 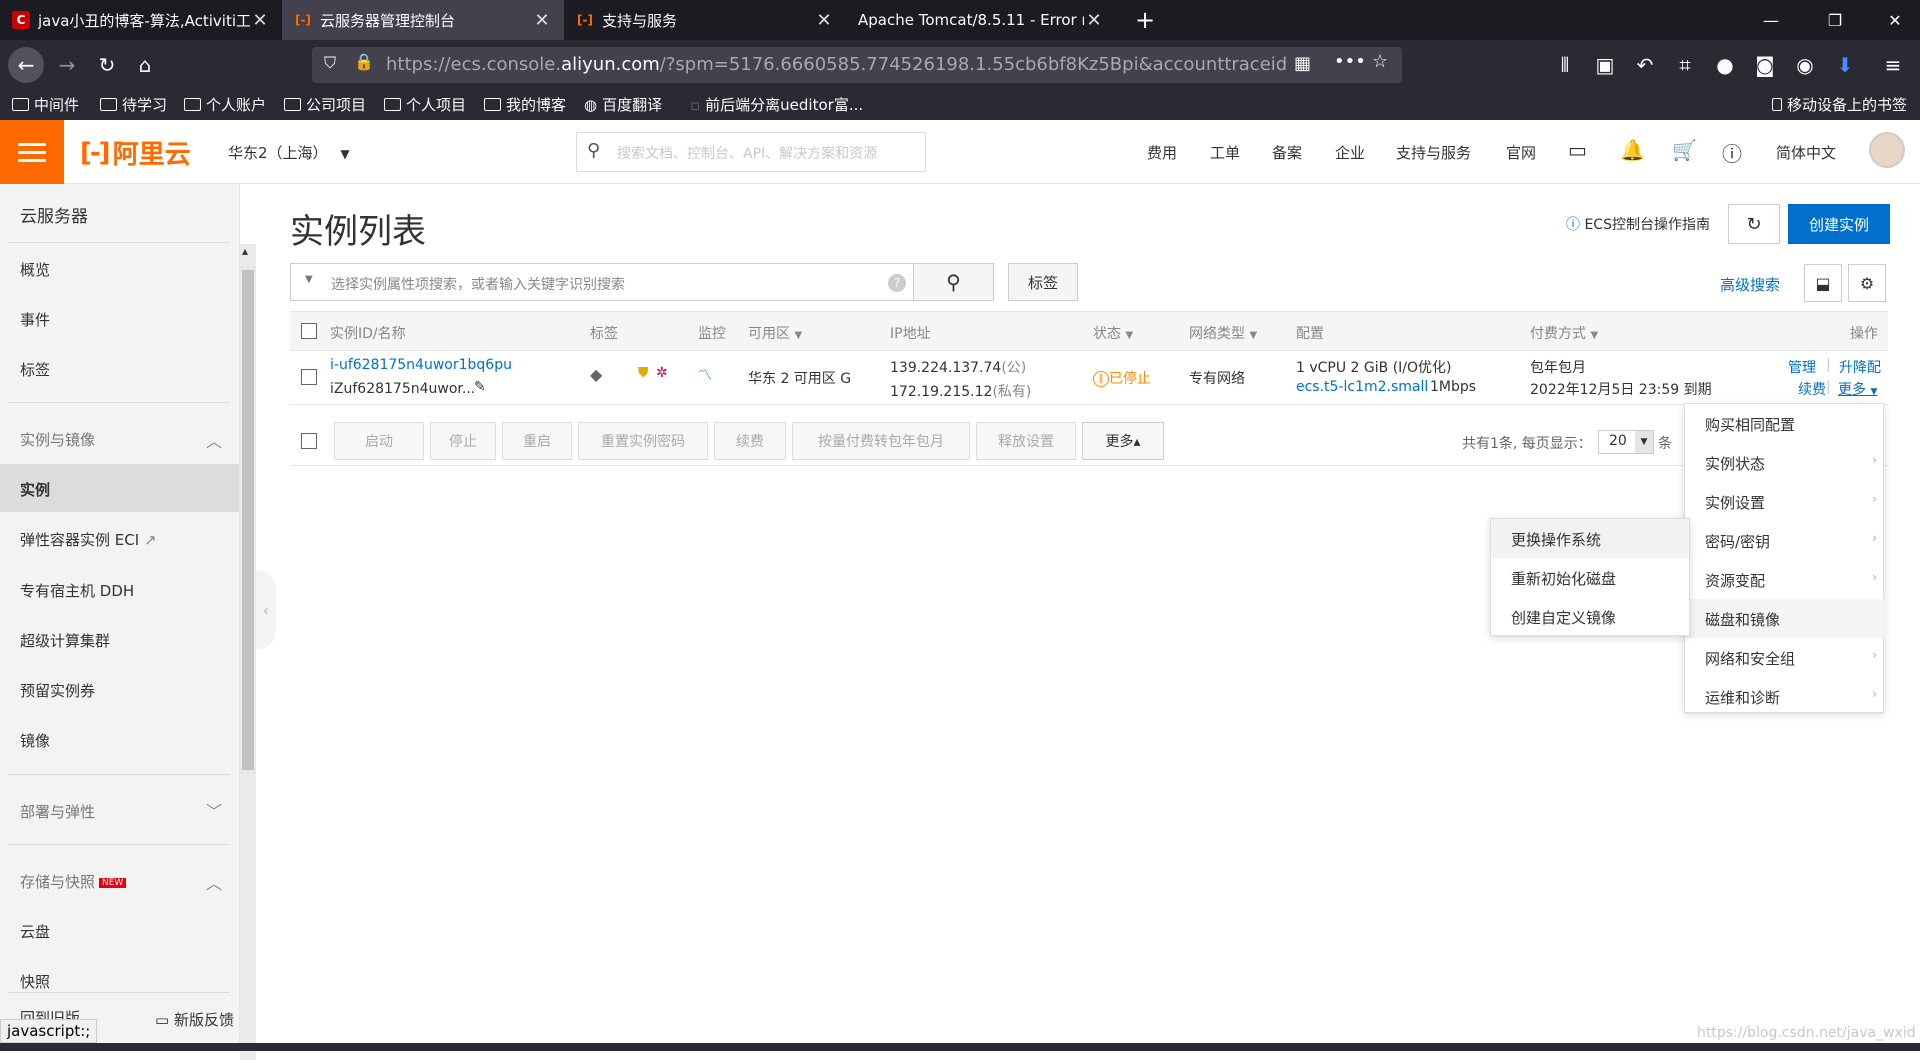 What do you see at coordinates (602, 282) in the screenshot?
I see `instance-filter-input: ▼ 选择实例属性项搜索，或者输入关键字识别搜索 ?` at bounding box center [602, 282].